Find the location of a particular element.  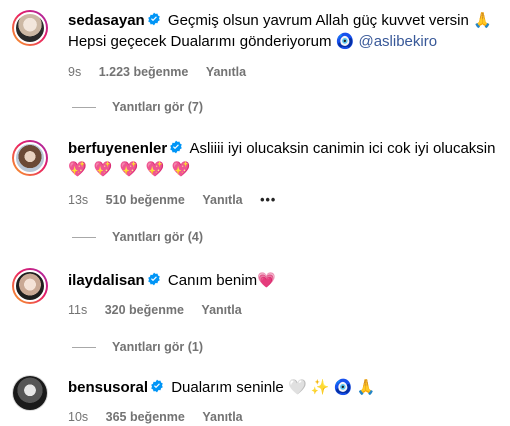

comment-text: bensusoral Dualarım seninle 🤍 ✨ 🧿 🙏 is located at coordinates (285, 387).